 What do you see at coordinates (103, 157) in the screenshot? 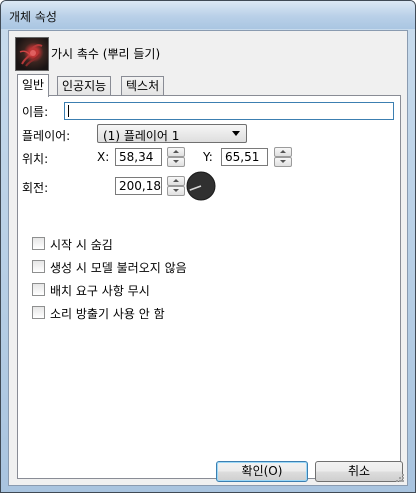
I see `x-label: X:` at bounding box center [103, 157].